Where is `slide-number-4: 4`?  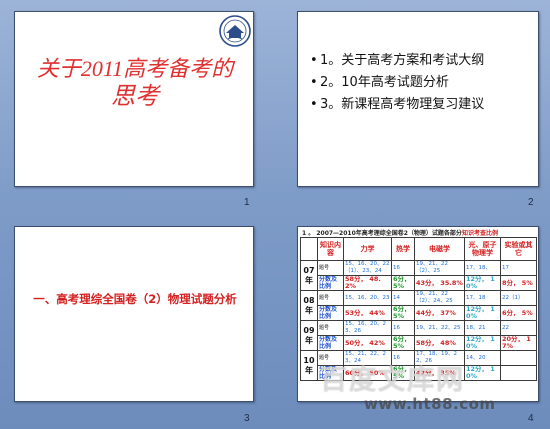
slide-number-4: 4 is located at coordinates (531, 418).